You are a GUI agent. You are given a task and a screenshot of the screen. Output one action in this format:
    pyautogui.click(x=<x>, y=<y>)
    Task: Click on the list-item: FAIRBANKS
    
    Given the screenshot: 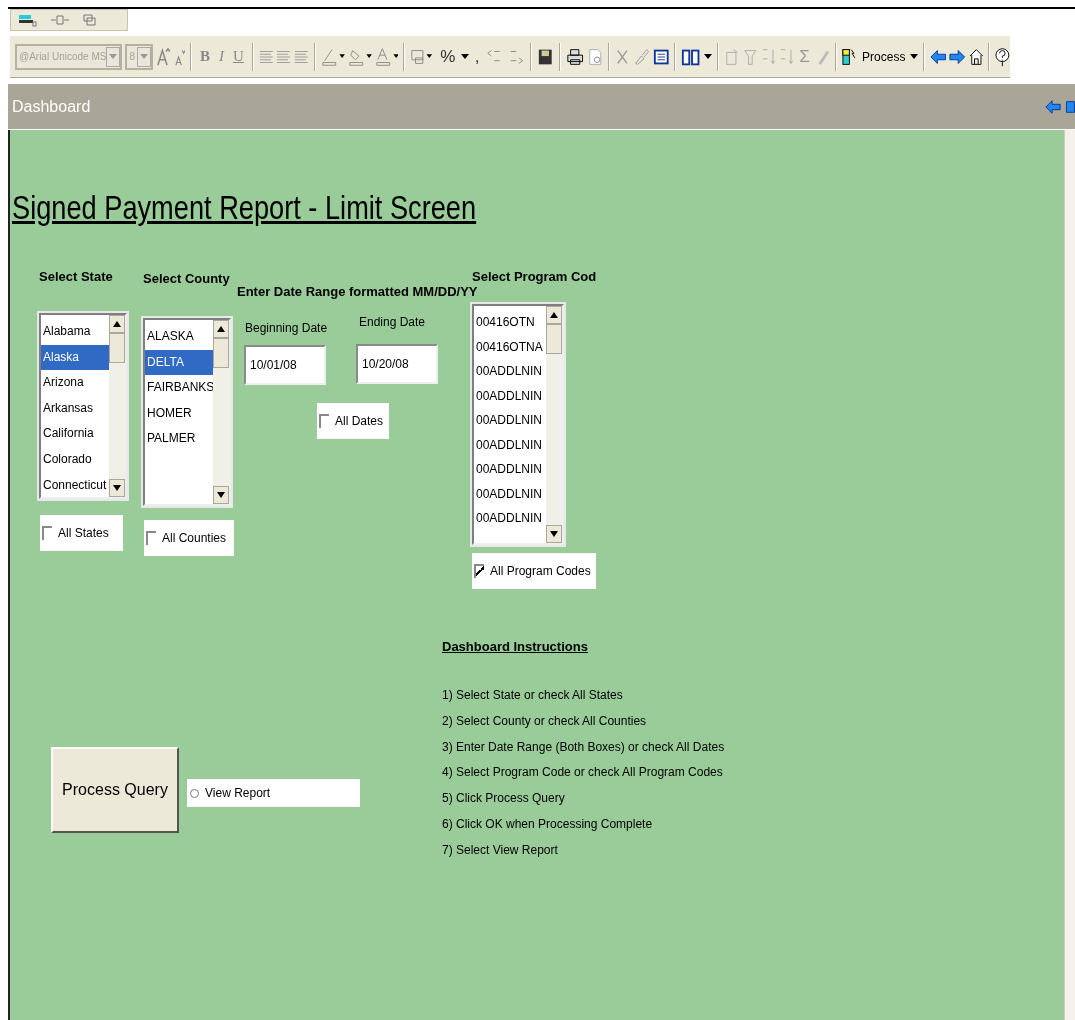 What is the action you would take?
    pyautogui.click(x=179, y=388)
    